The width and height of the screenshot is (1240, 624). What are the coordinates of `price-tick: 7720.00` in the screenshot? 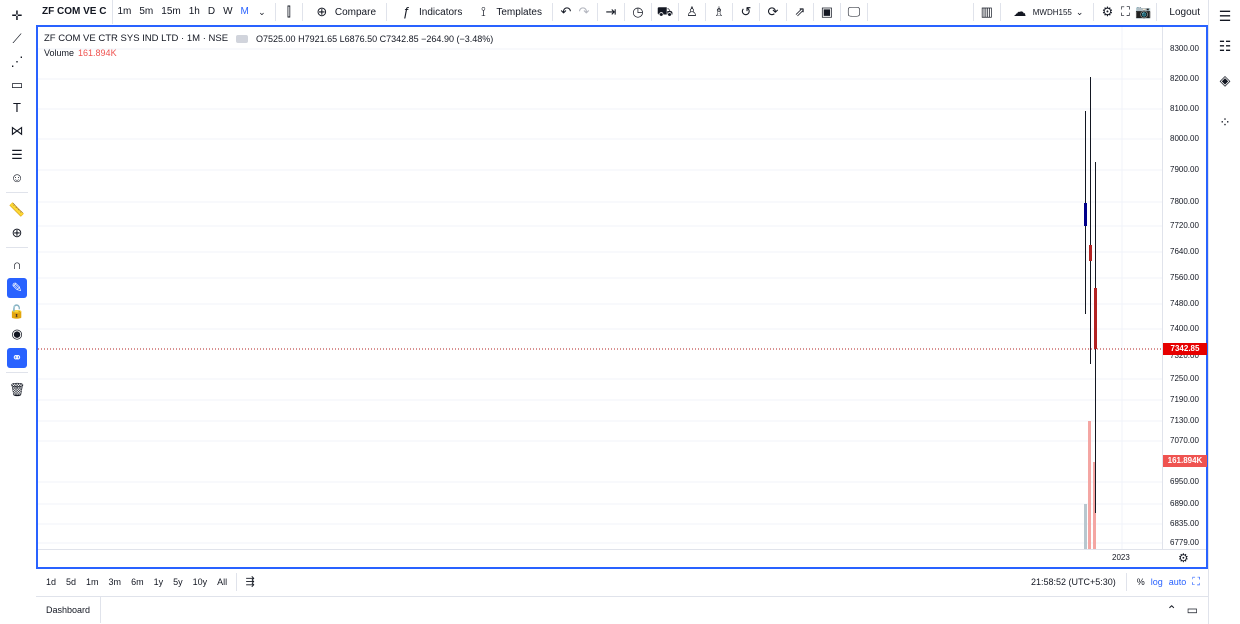 It's located at (1184, 225).